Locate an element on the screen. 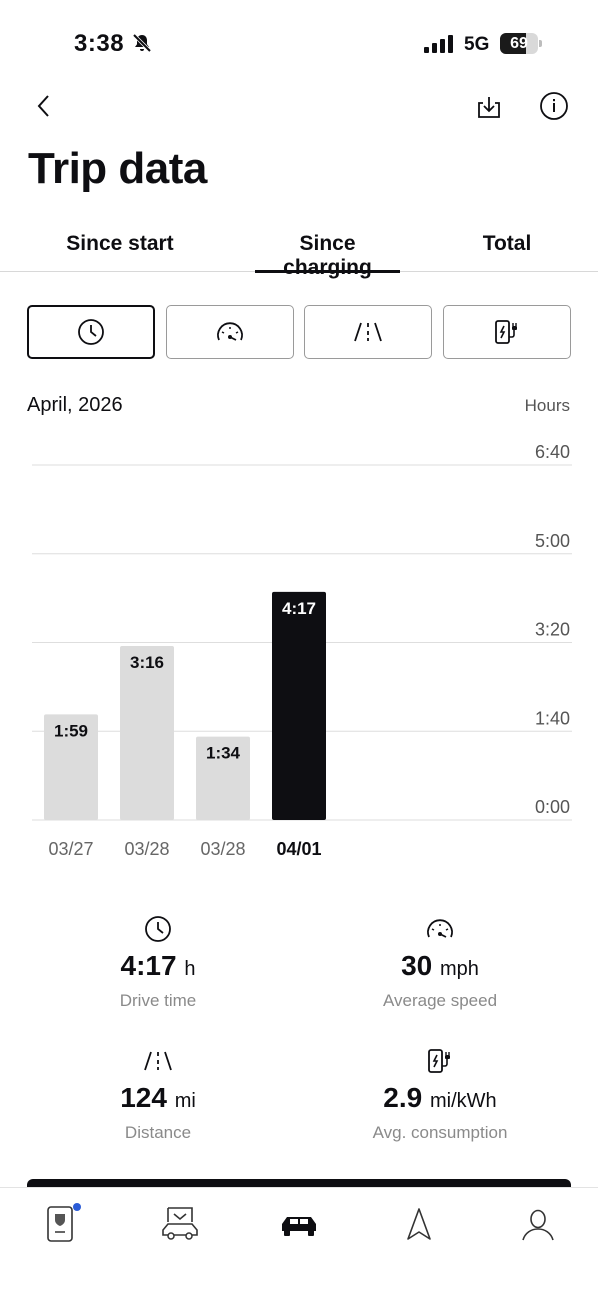  info-icon is located at coordinates (554, 106).